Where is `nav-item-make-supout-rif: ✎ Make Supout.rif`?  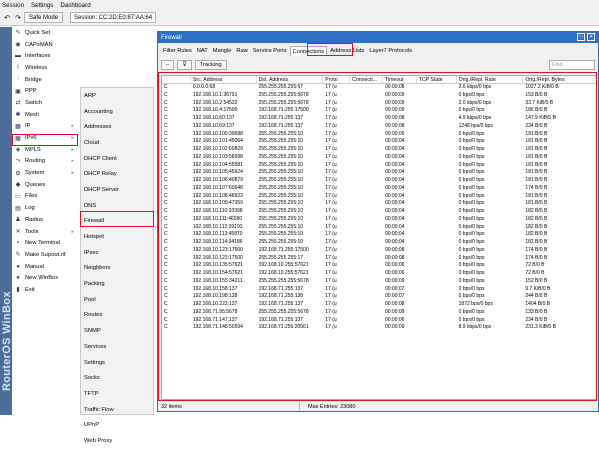 nav-item-make-supout-rif: ✎ Make Supout.rif is located at coordinates (45, 255).